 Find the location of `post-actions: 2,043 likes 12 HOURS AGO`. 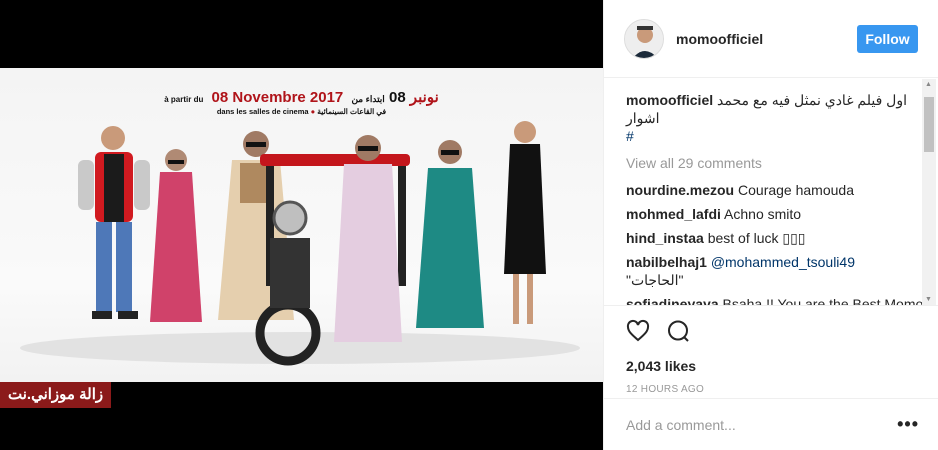

post-actions: 2,043 likes 12 HOURS AGO is located at coordinates (771, 350).